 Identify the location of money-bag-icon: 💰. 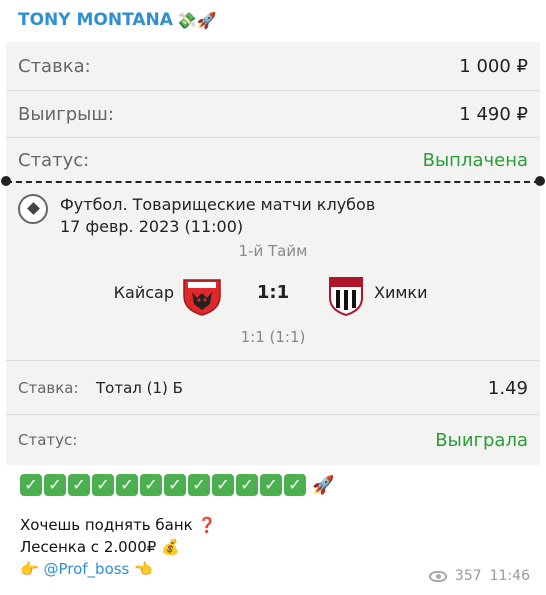
(170, 547).